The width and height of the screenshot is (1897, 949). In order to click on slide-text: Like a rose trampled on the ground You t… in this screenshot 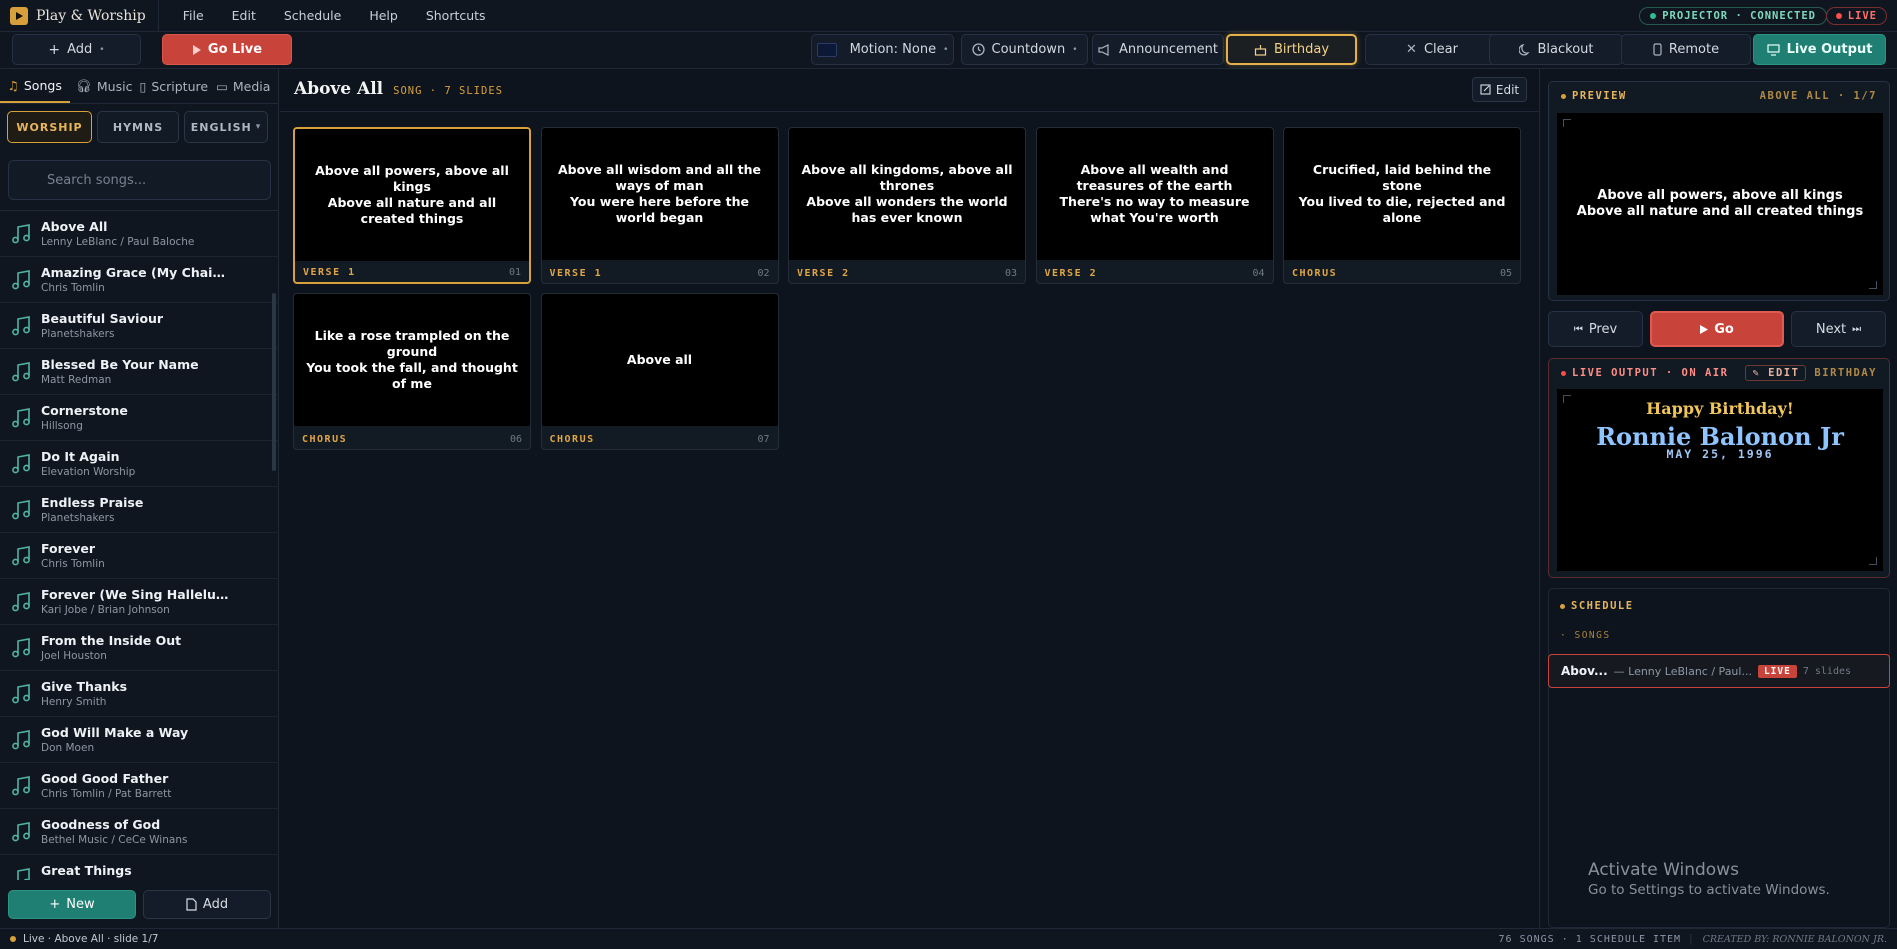, I will do `click(412, 360)`.